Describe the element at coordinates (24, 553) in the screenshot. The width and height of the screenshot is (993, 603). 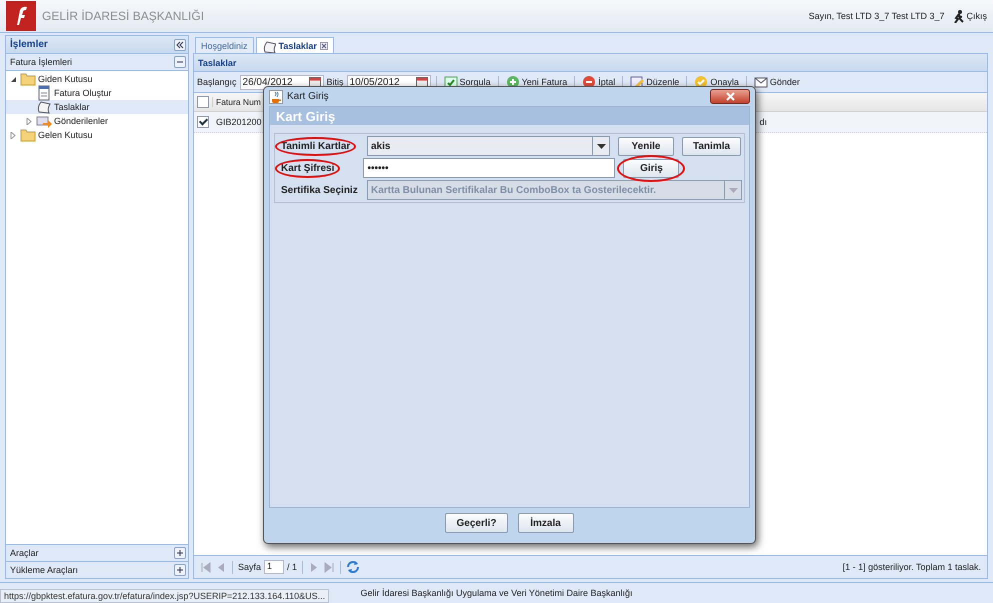
I see `section-title: Araçlar` at that location.